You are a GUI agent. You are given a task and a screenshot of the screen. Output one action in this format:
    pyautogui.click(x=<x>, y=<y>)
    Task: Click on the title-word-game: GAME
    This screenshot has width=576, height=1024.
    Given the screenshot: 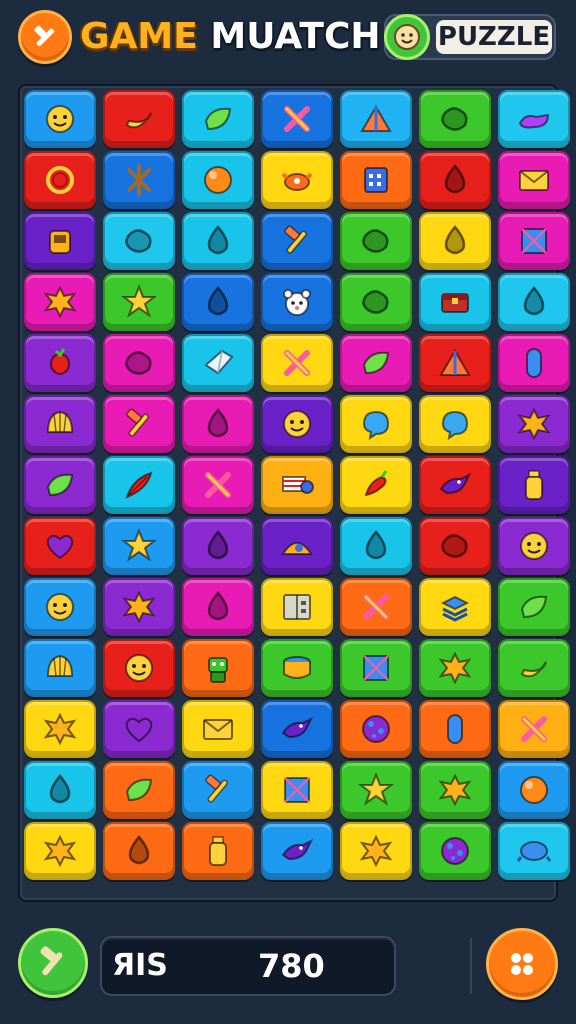 What is the action you would take?
    pyautogui.click(x=139, y=36)
    